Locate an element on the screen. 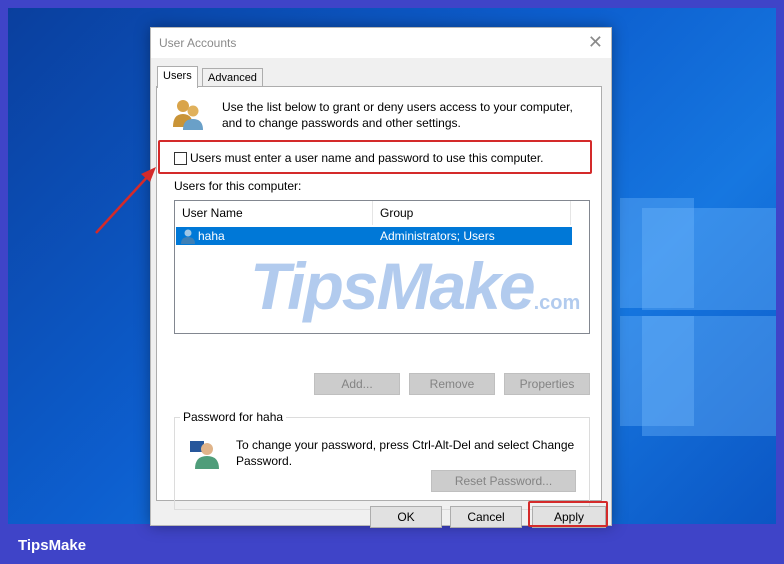 Image resolution: width=784 pixels, height=564 pixels. remove-button: Remove is located at coordinates (452, 384).